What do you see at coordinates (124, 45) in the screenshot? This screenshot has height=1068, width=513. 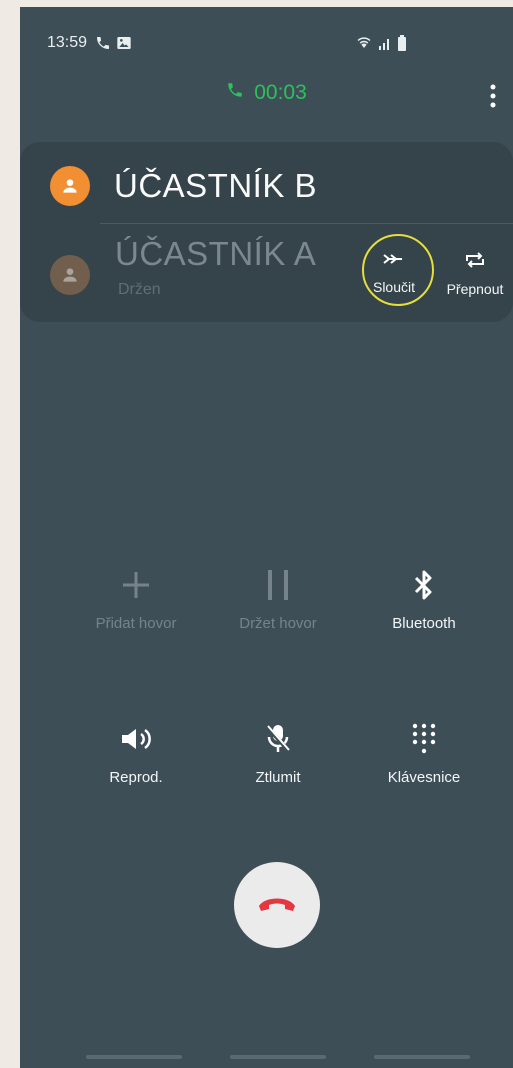 I see `image-notification-icon` at bounding box center [124, 45].